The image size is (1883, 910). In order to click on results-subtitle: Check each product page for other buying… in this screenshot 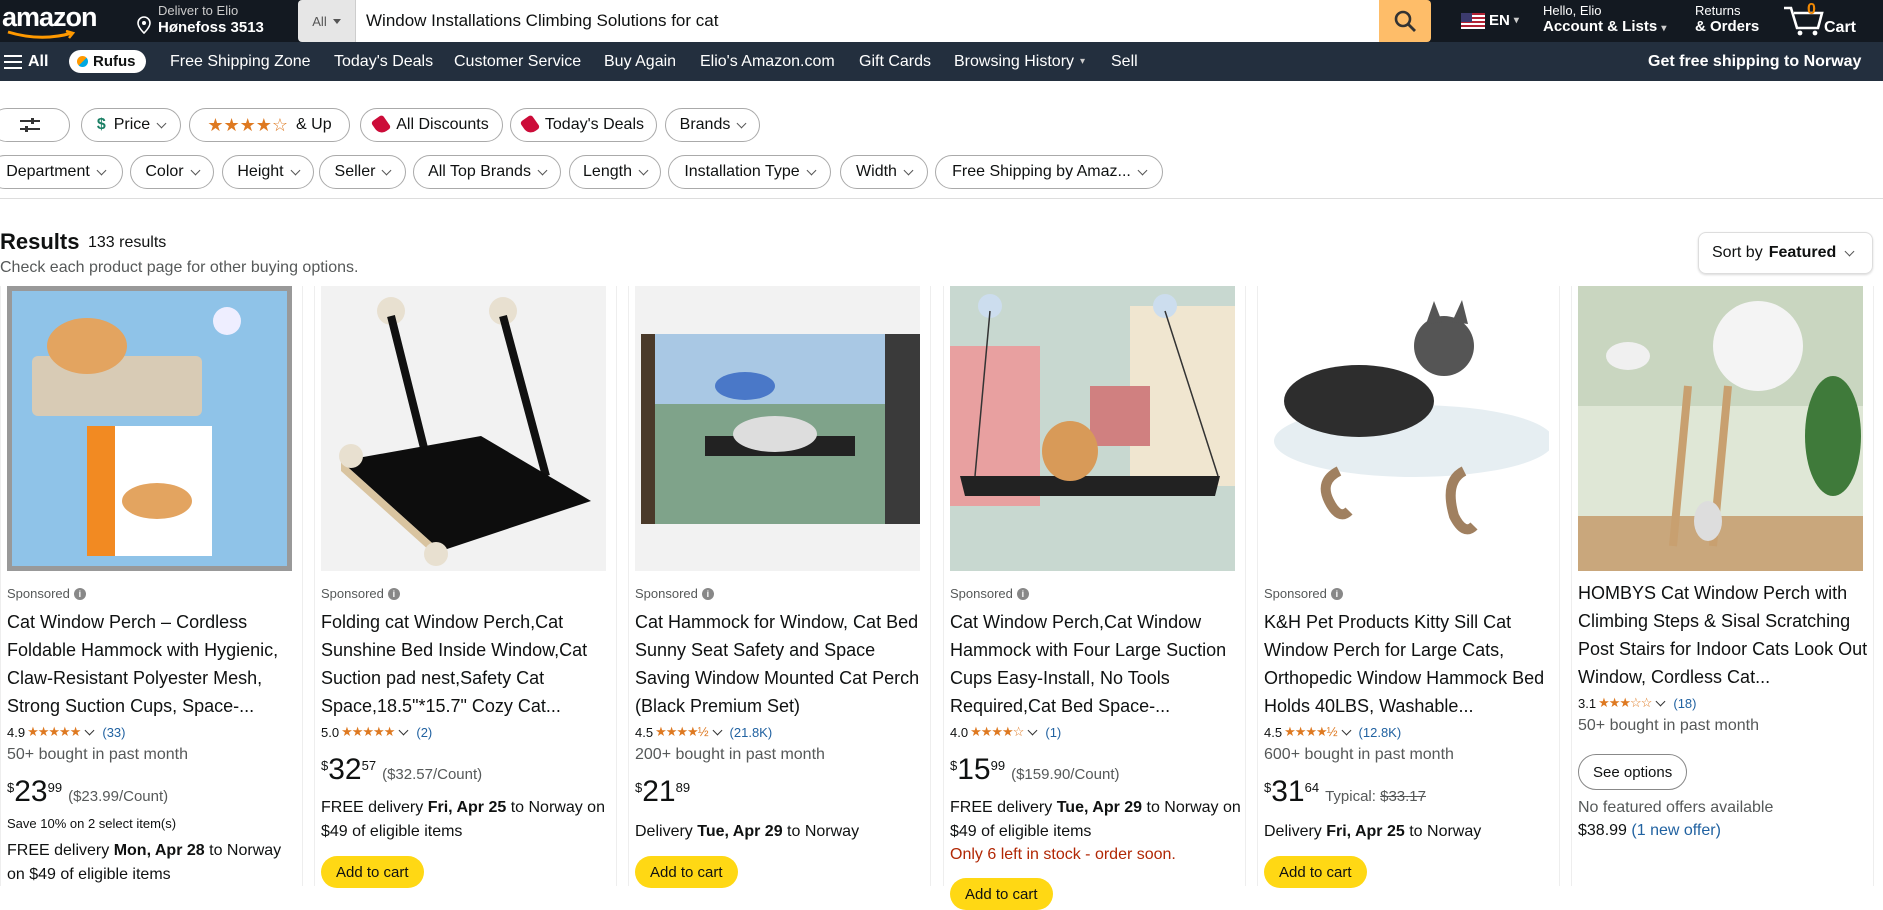, I will do `click(179, 267)`.